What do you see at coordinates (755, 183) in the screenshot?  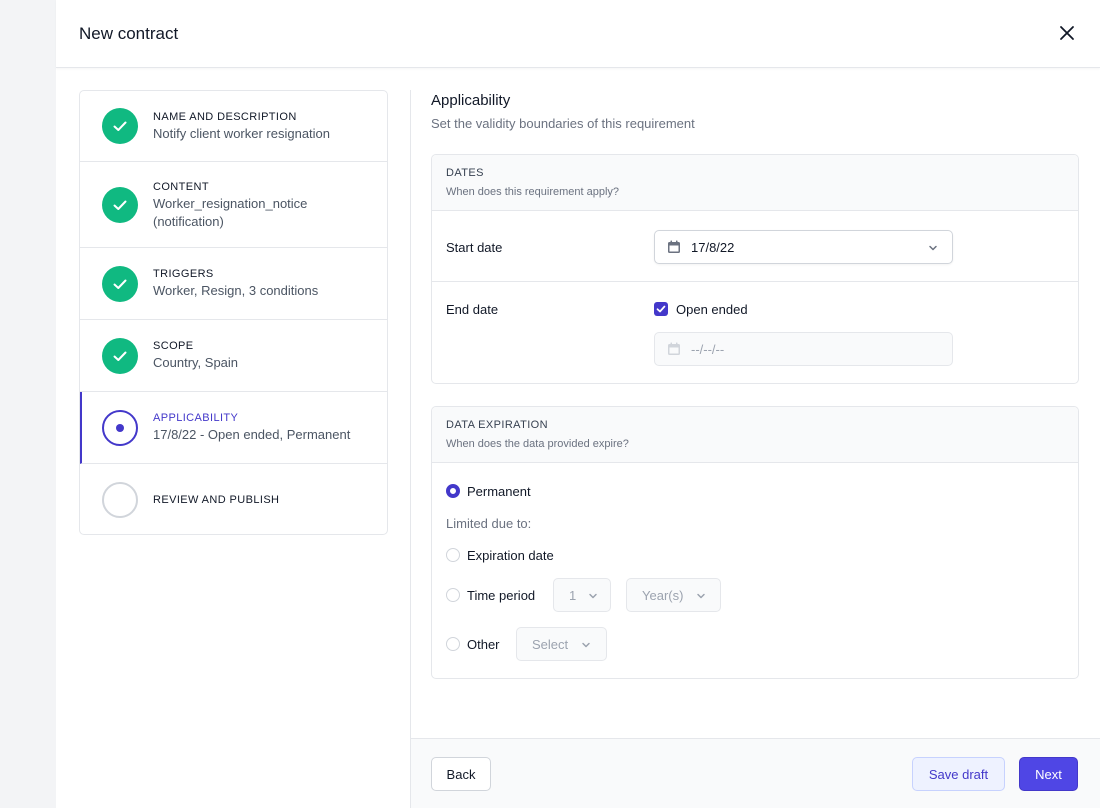 I see `dates-card-header: DATES When does this requirement apply?` at bounding box center [755, 183].